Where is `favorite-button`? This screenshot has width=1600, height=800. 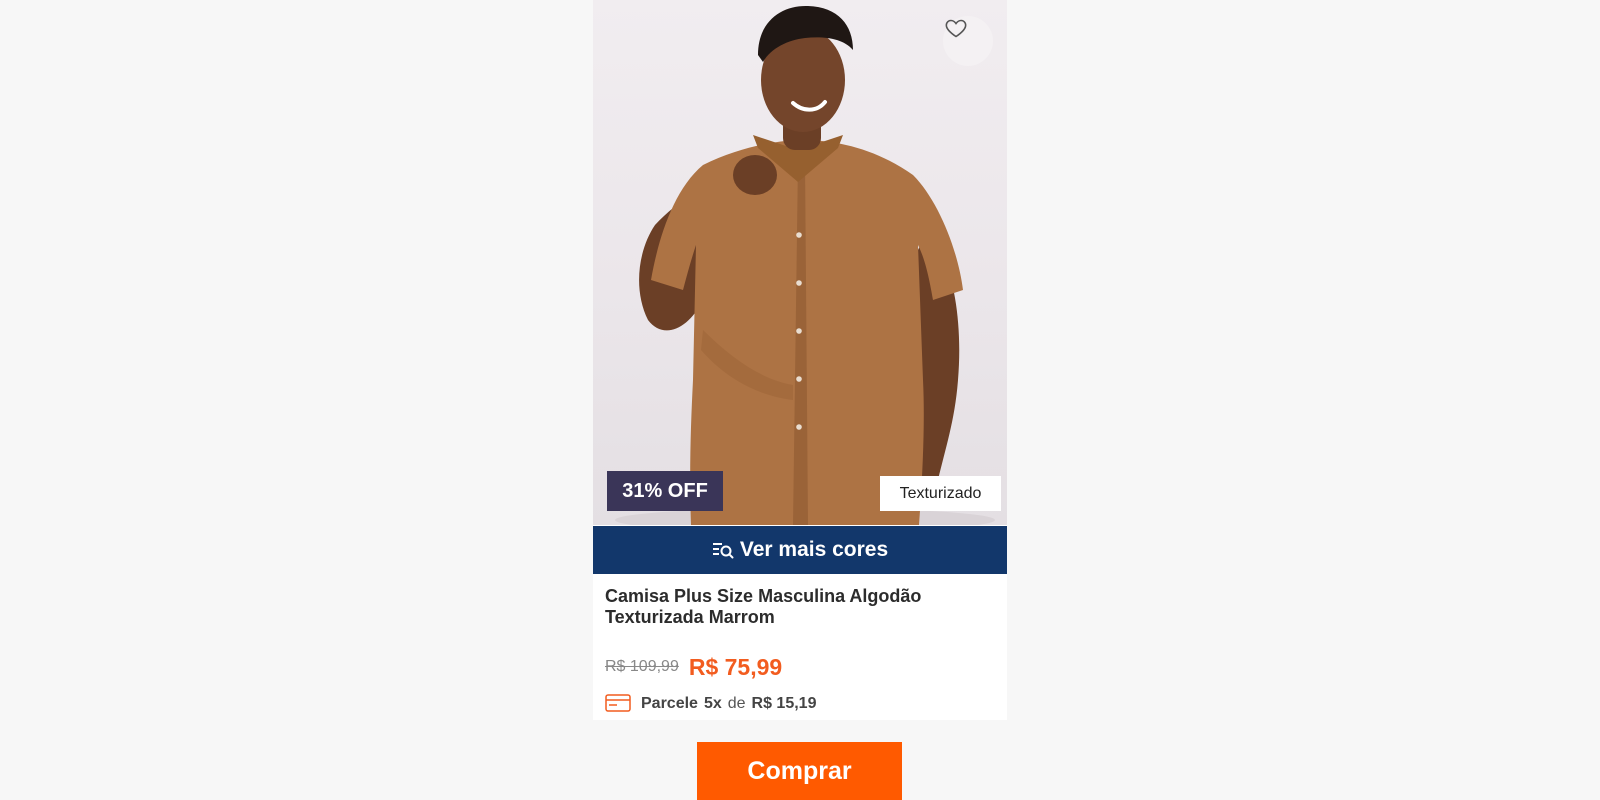
favorite-button is located at coordinates (968, 41).